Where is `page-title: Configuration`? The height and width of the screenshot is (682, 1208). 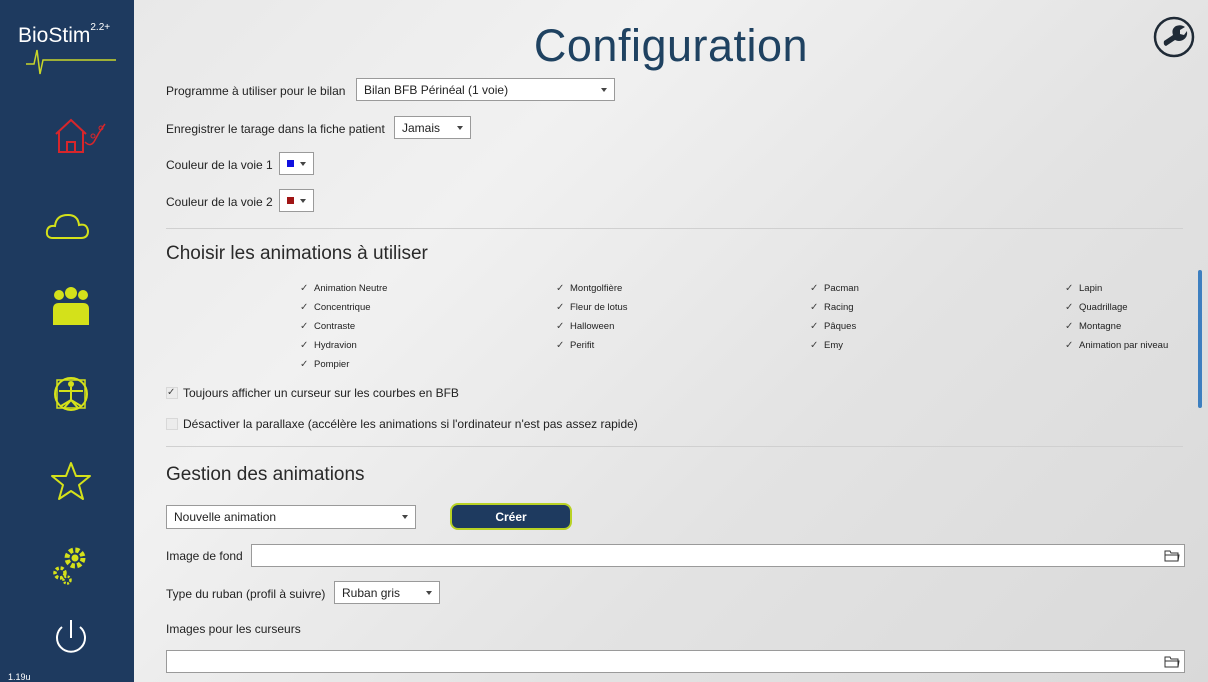 page-title: Configuration is located at coordinates (671, 45).